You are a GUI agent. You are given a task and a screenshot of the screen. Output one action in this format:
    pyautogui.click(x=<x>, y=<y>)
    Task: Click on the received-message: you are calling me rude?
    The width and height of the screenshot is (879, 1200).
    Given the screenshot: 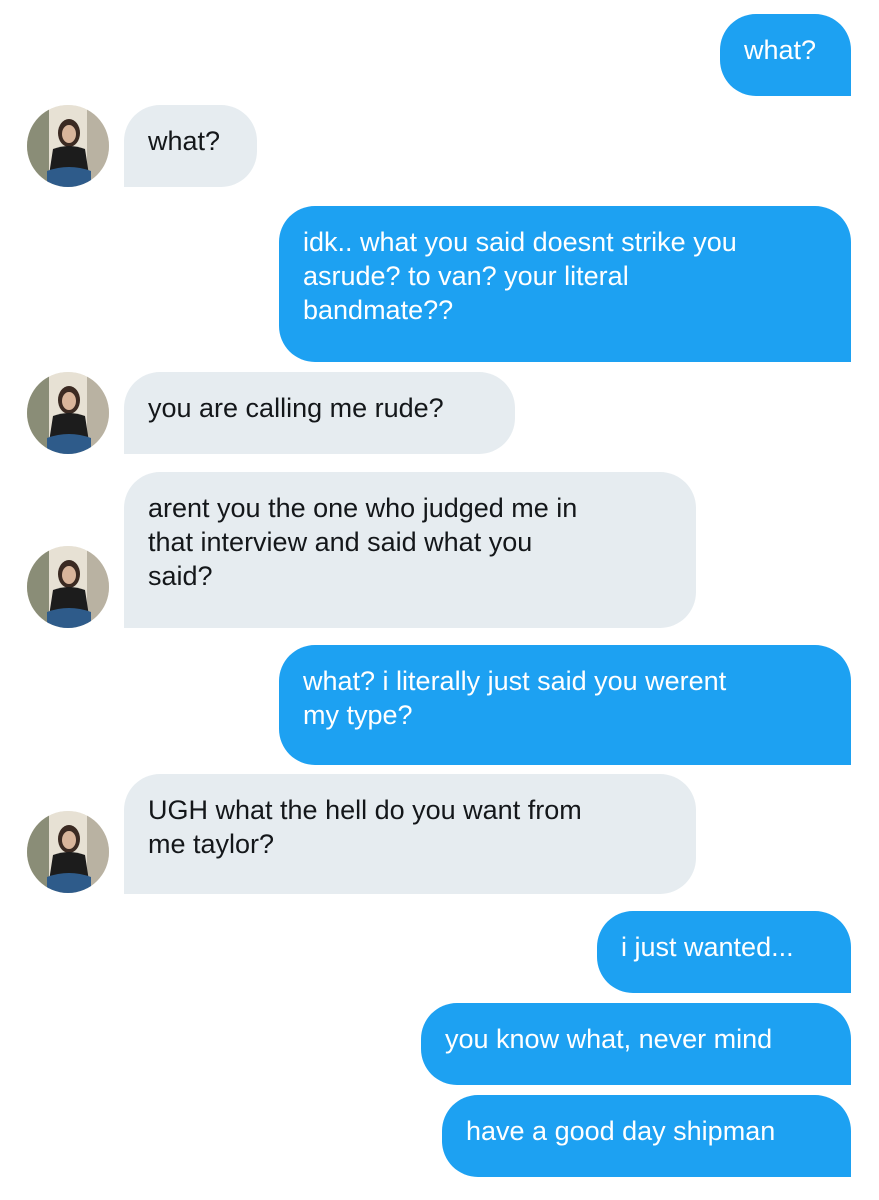 What is the action you would take?
    pyautogui.click(x=319, y=413)
    